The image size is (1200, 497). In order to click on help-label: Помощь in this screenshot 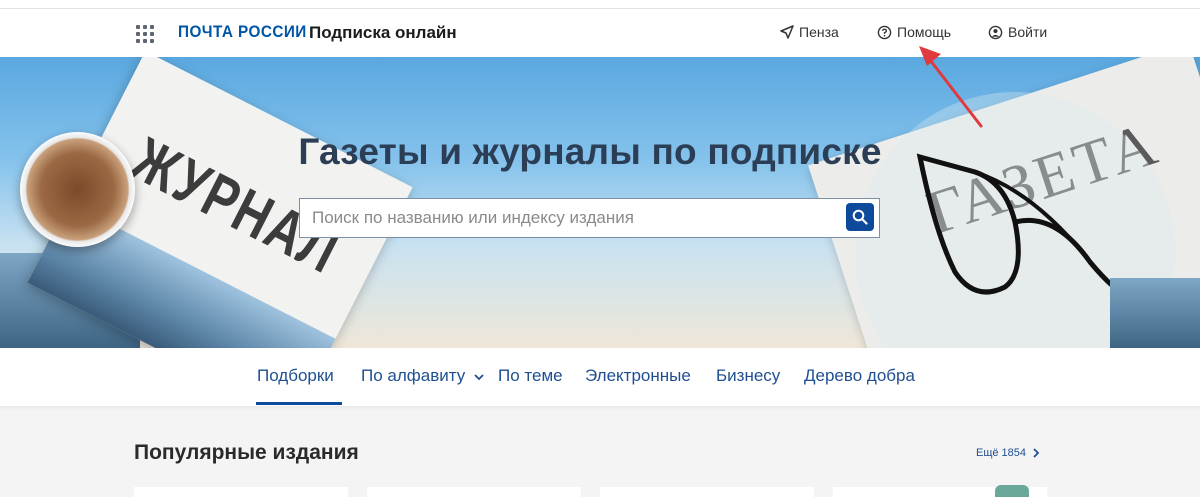, I will do `click(924, 32)`.